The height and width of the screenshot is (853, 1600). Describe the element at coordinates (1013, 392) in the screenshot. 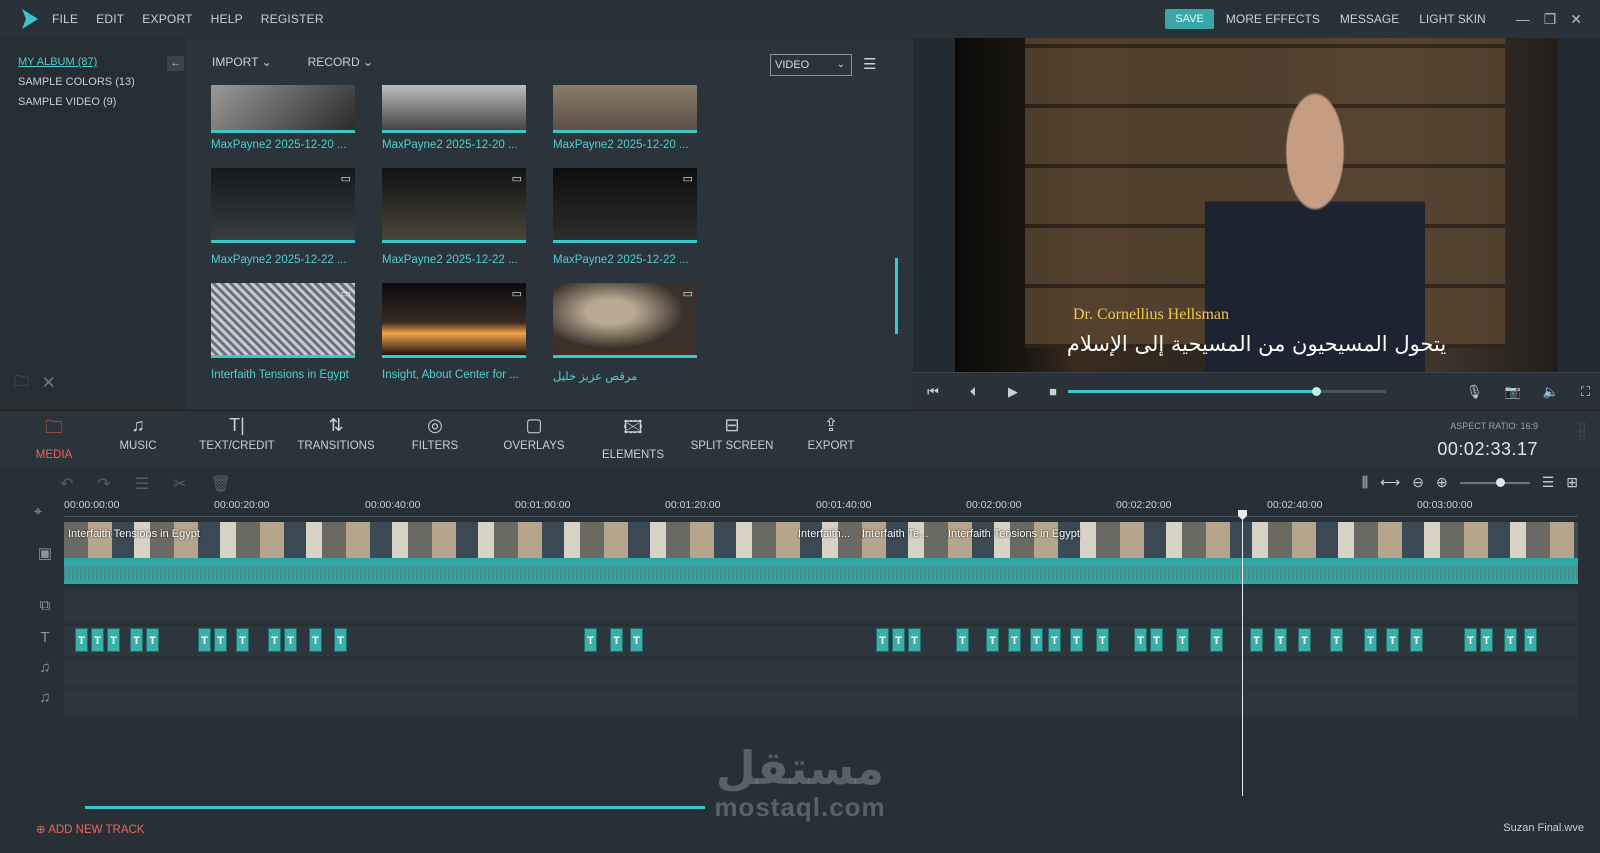

I see `play-icon: ▶` at that location.